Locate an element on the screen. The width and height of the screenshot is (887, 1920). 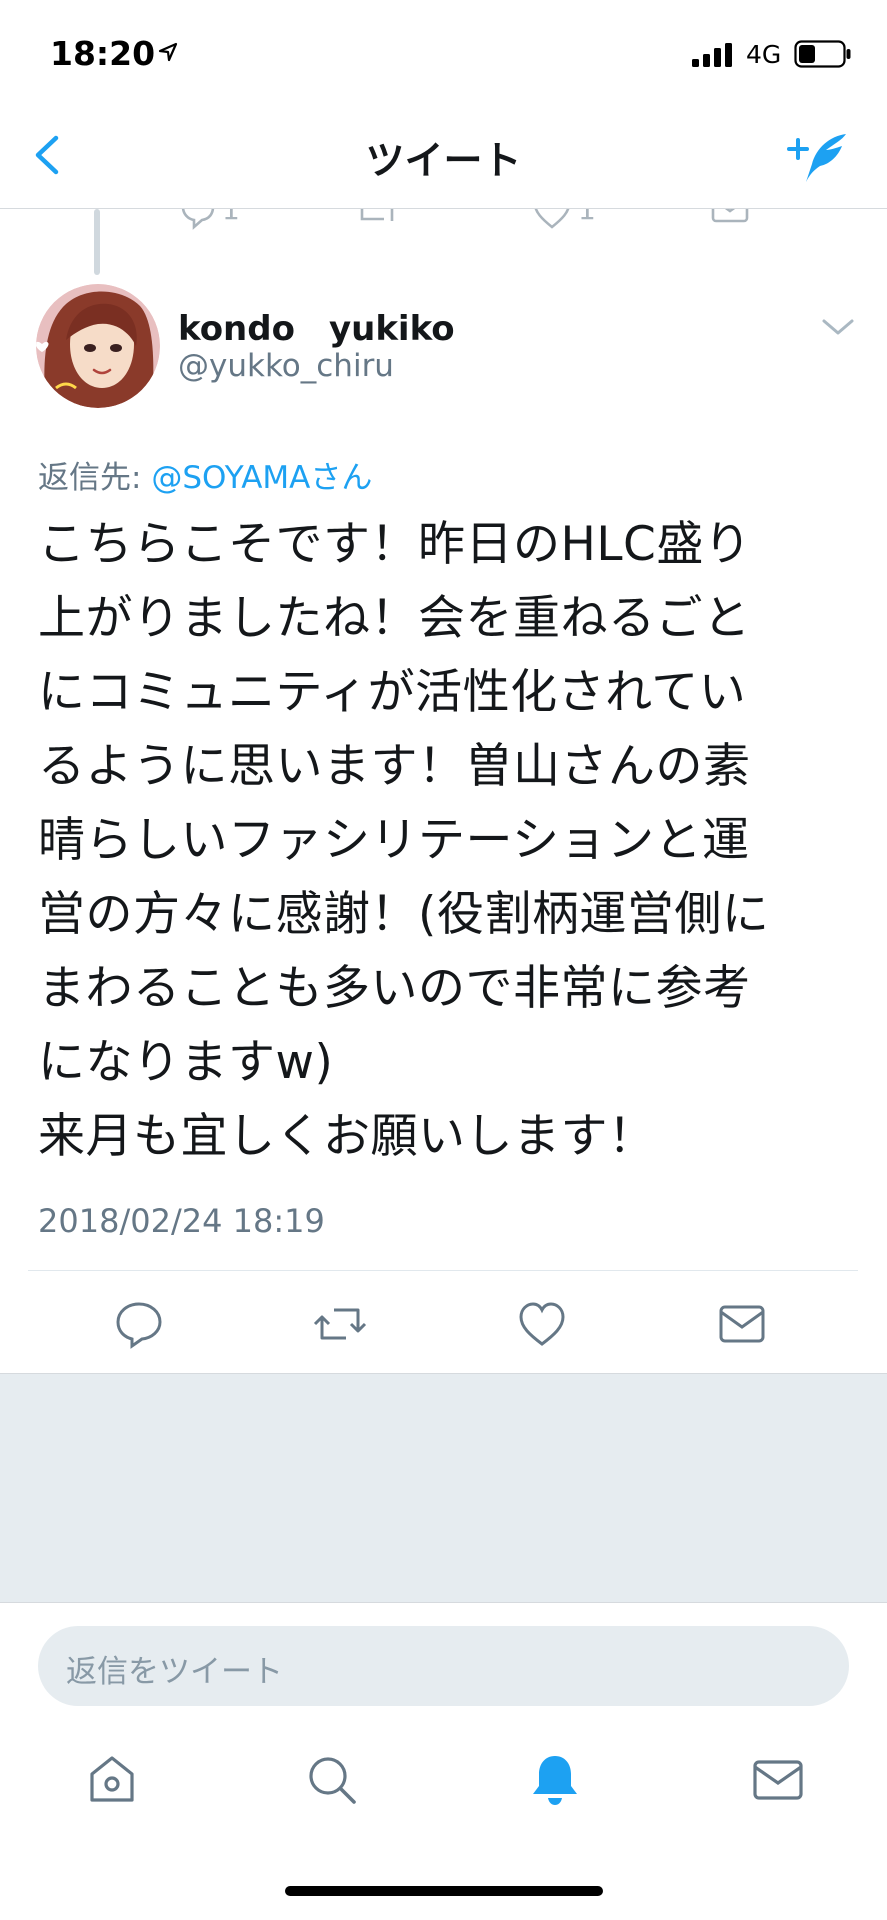
tweet-text-line: 晴らしいファシリテーションと運 is located at coordinates (394, 840).